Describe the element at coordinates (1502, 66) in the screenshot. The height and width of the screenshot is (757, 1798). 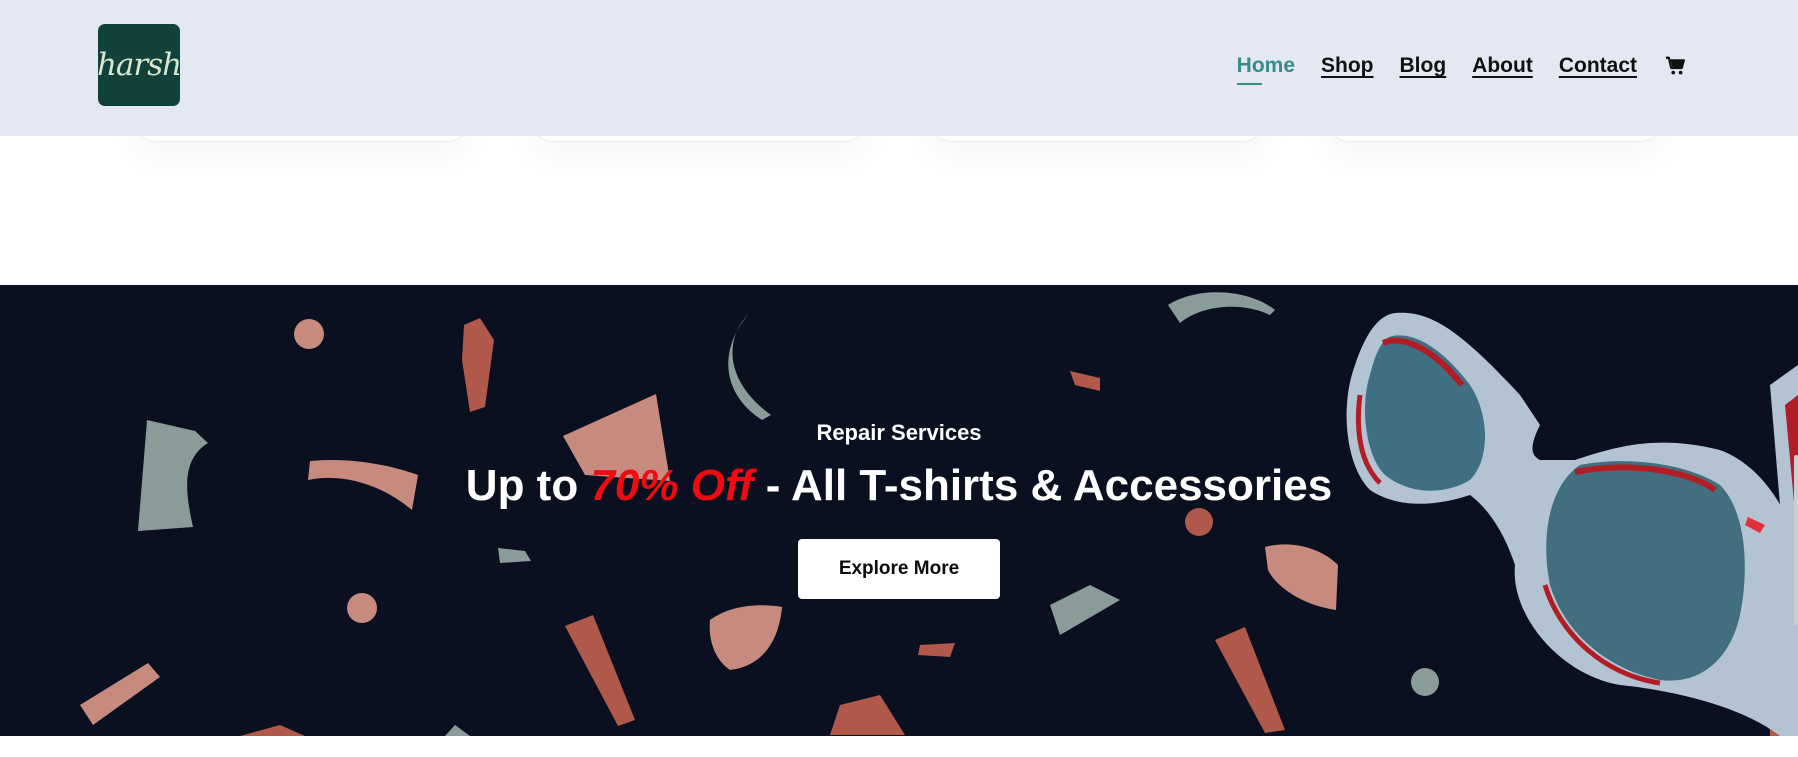
I see `nav-about-link: About` at that location.